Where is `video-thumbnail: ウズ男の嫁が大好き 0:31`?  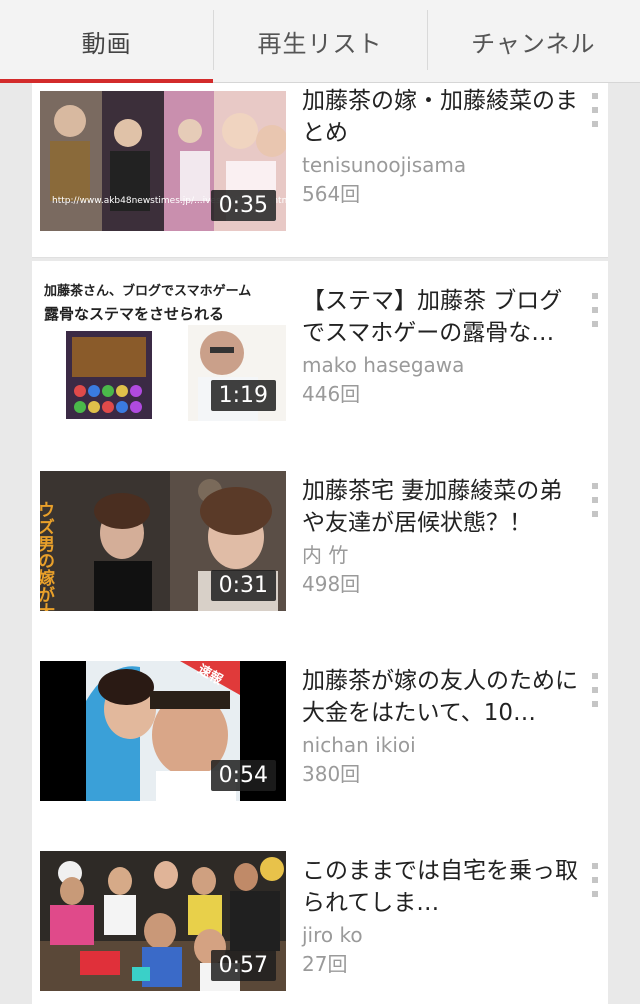 video-thumbnail: ウズ男の嫁が大好き 0:31 is located at coordinates (163, 541).